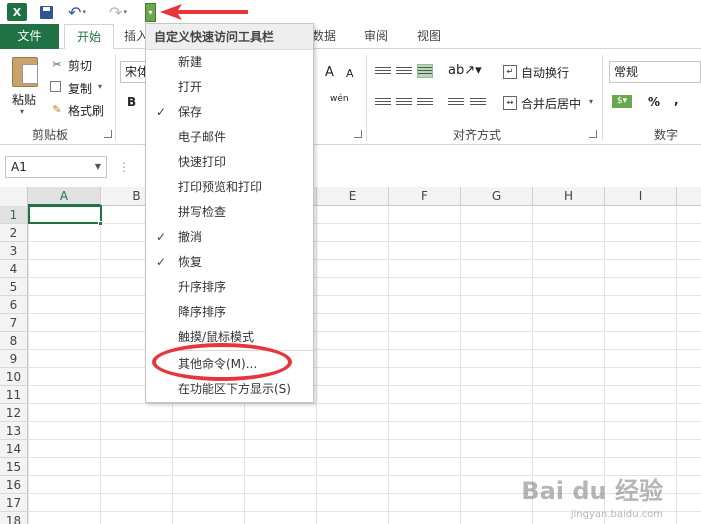 The height and width of the screenshot is (524, 701). What do you see at coordinates (202, 212) in the screenshot?
I see `menu-item-label: 拼写检查` at bounding box center [202, 212].